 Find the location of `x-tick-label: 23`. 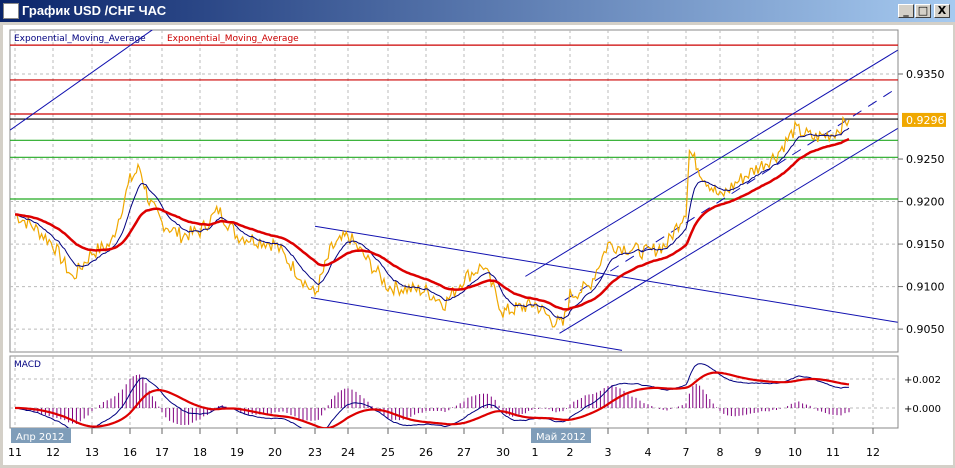

x-tick-label: 23 is located at coordinates (315, 452).